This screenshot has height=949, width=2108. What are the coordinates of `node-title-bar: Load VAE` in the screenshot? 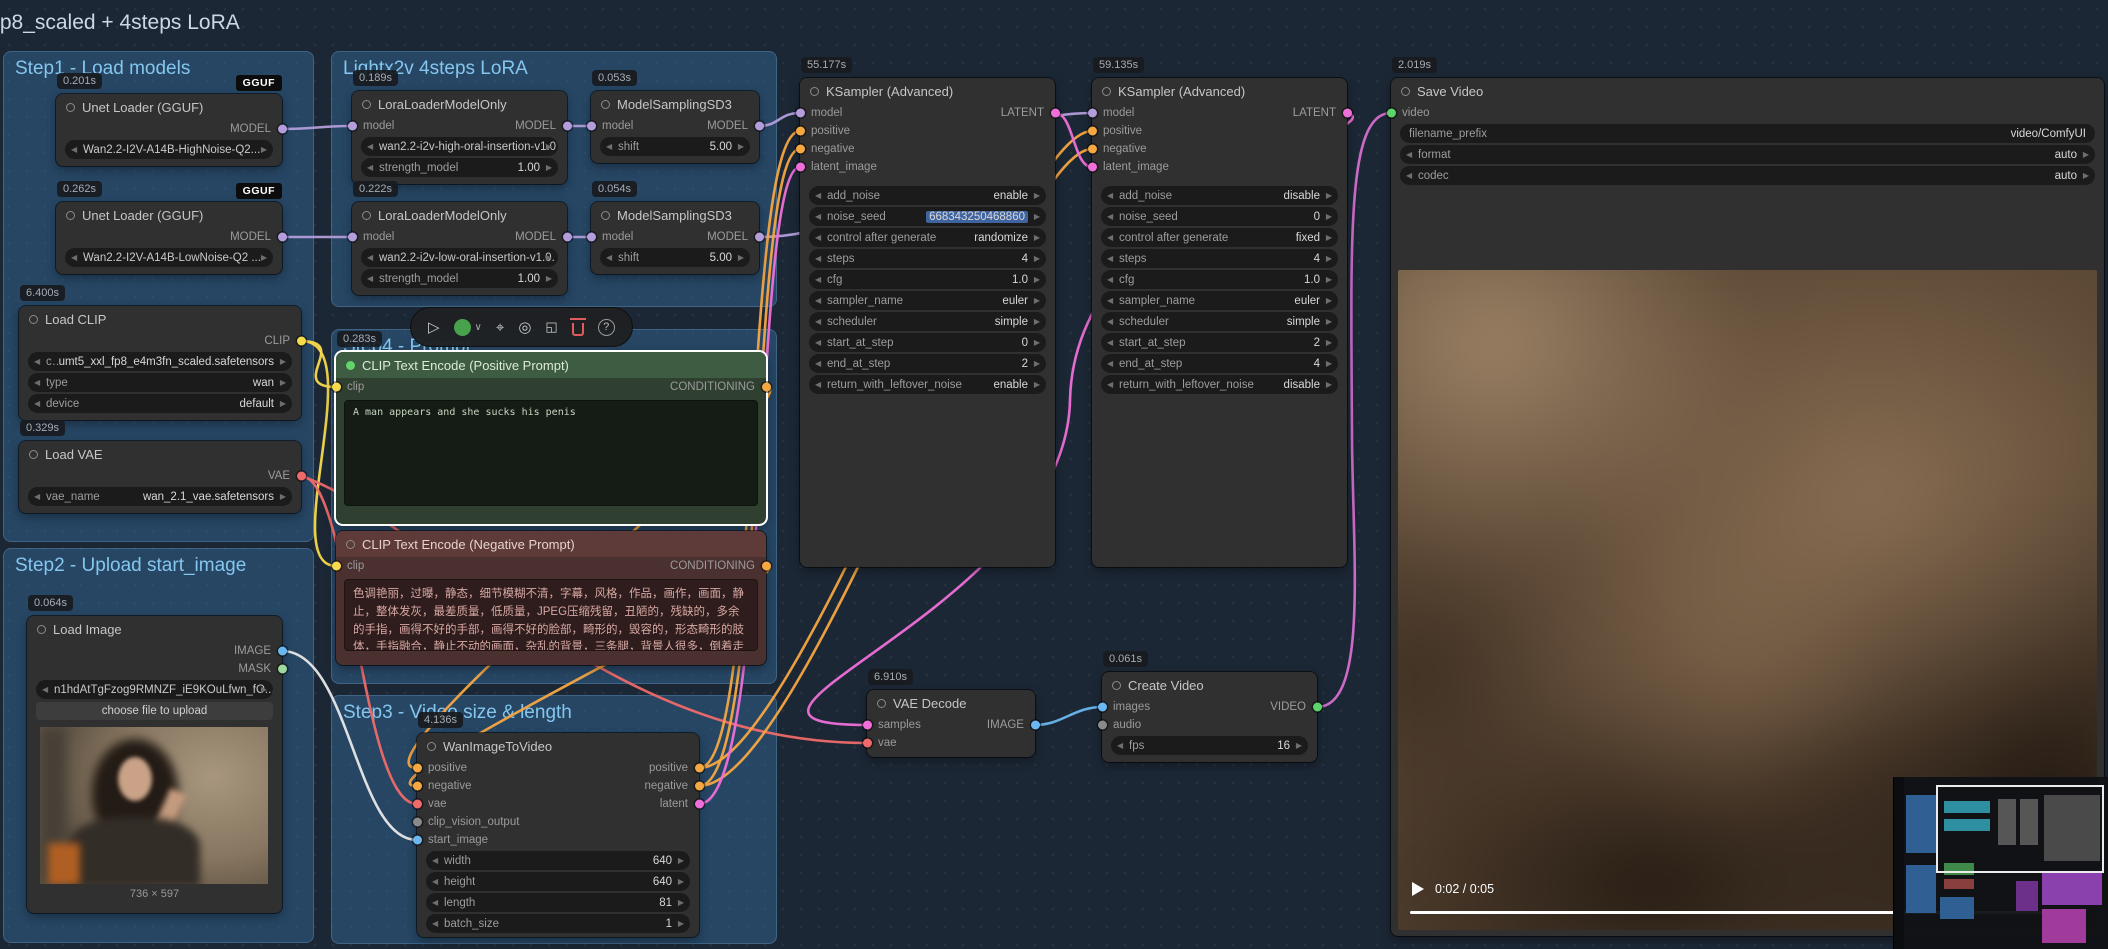 It's located at (160, 454).